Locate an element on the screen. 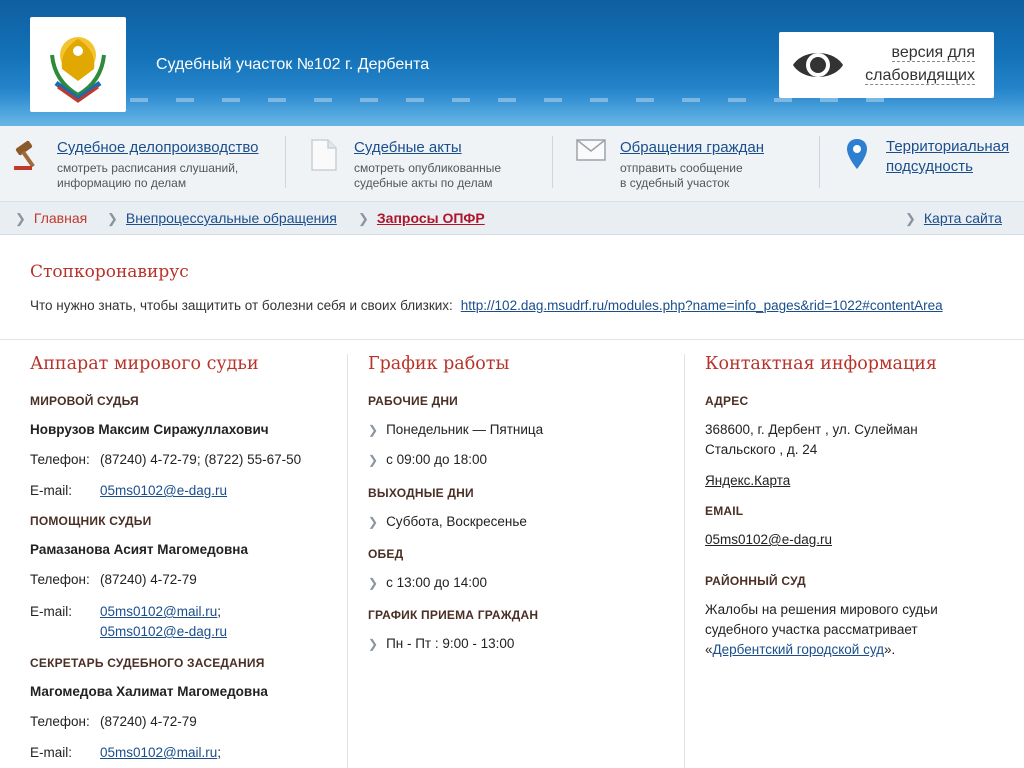 This screenshot has width=1024, height=768. gavel-icon is located at coordinates (24, 155).